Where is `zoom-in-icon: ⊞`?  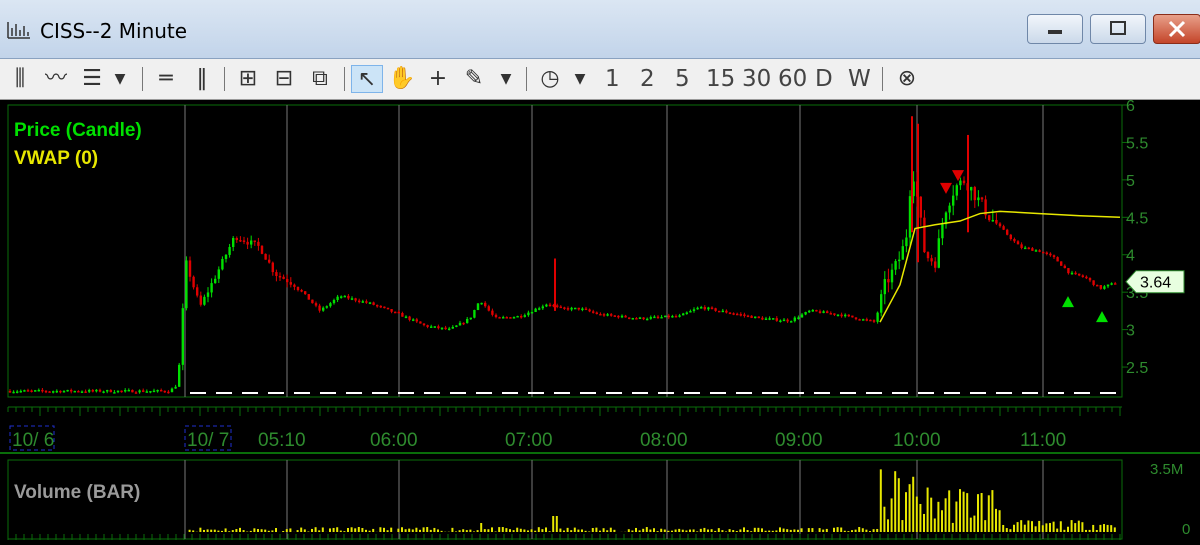
zoom-in-icon: ⊞ is located at coordinates (248, 79).